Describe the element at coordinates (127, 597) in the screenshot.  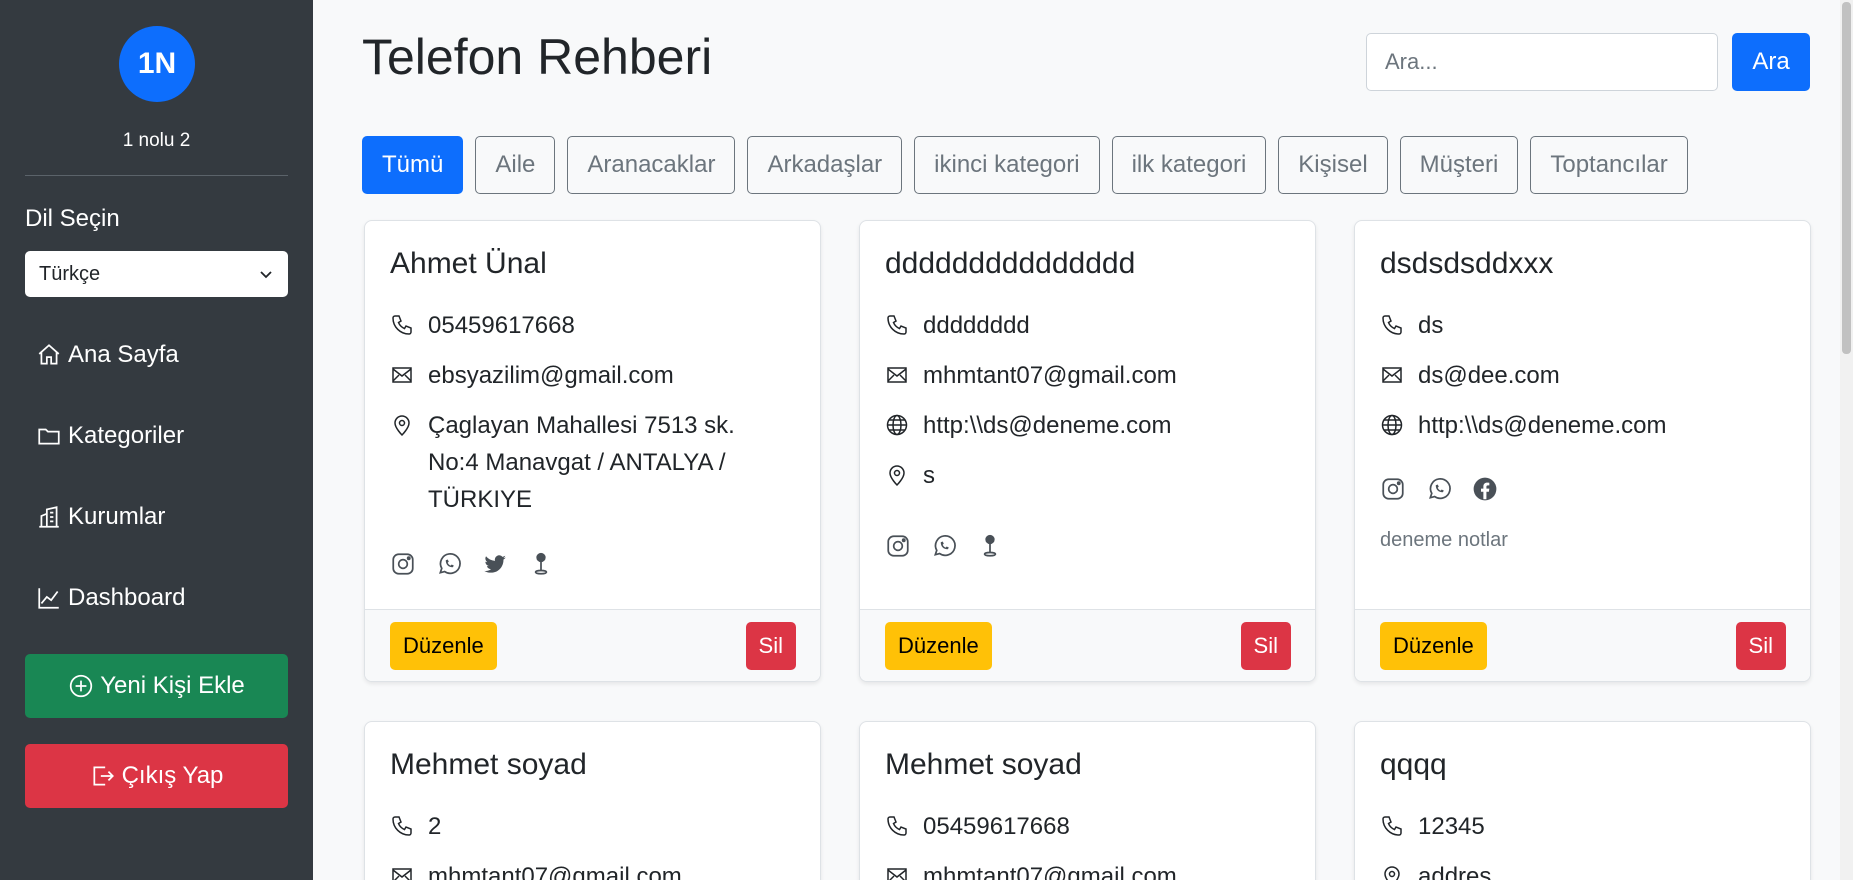
I see `nav-label: Dashboard` at that location.